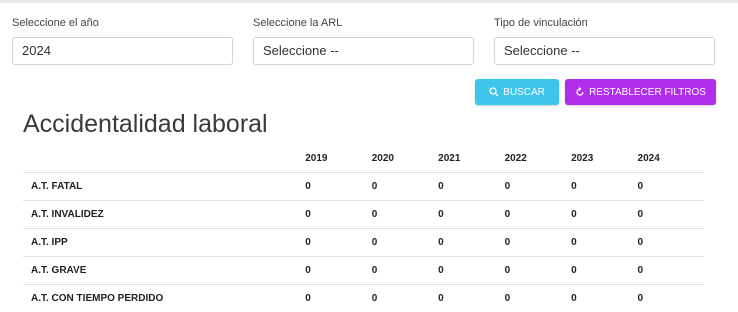 The image size is (738, 312). I want to click on table-row: A.T. GRAVE 0 0 0 0 0 0, so click(363, 271).